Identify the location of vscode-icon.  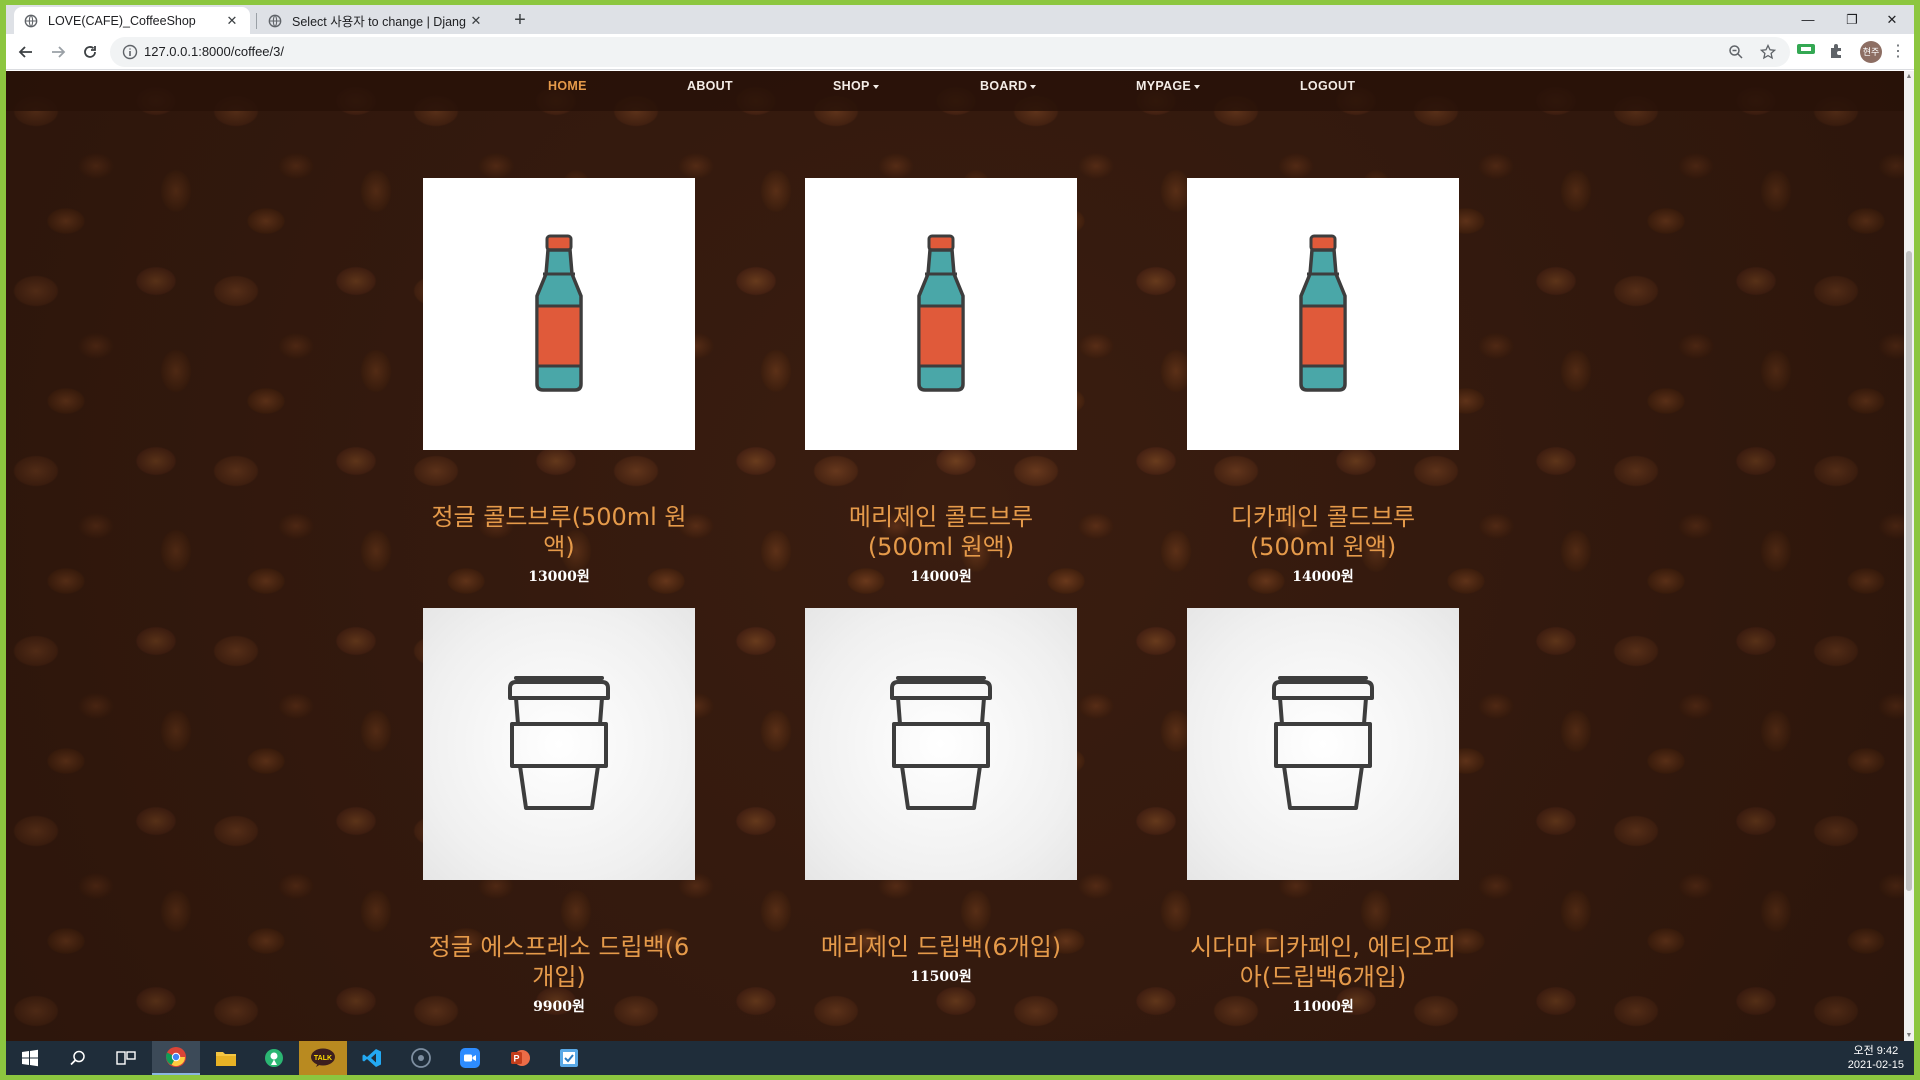
(372, 1058).